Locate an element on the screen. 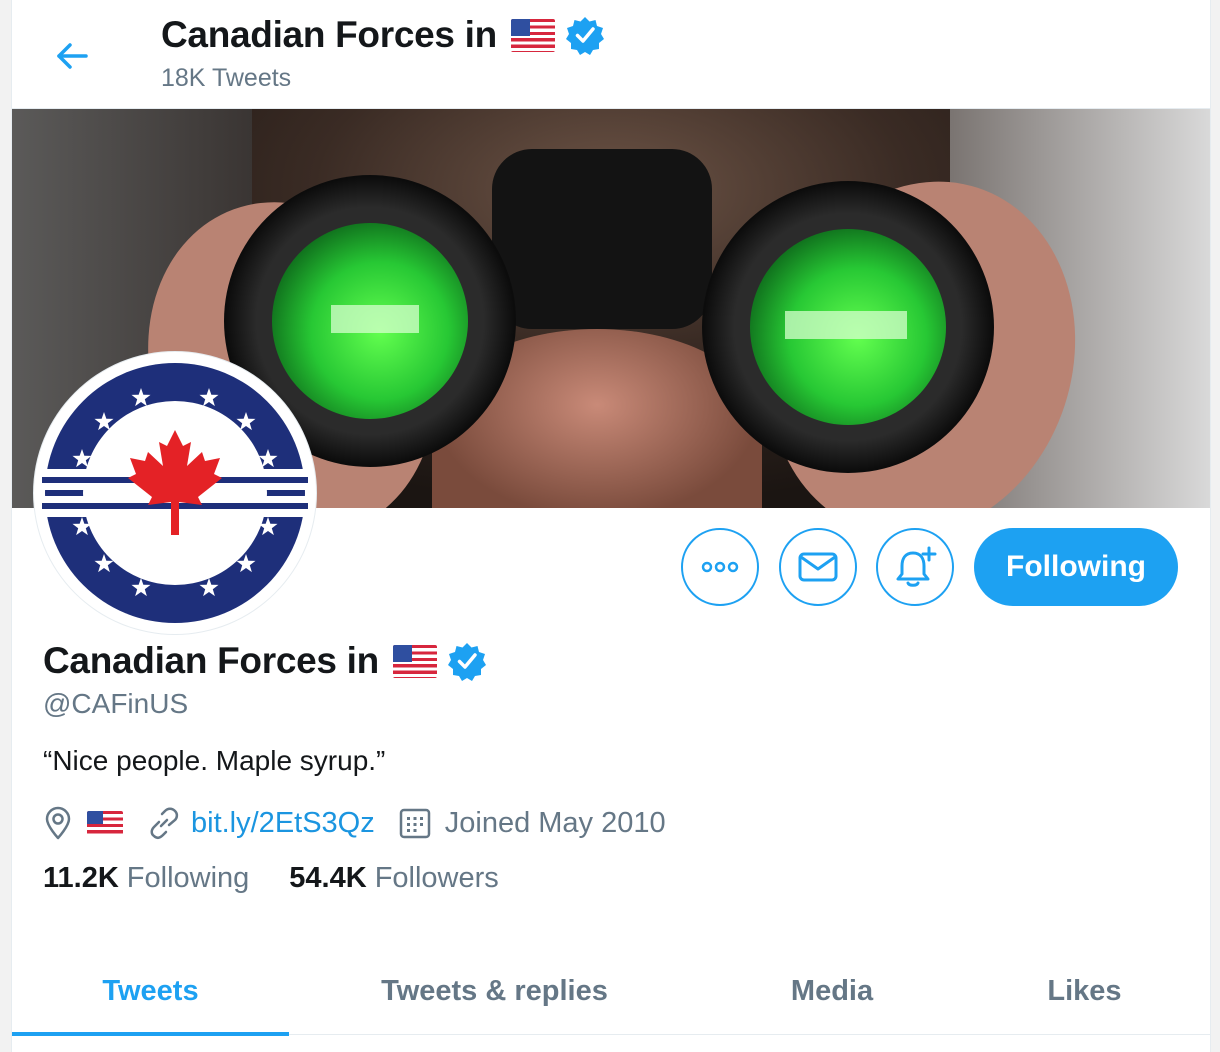 This screenshot has width=1220, height=1052. following-stat: 11.2K Following is located at coordinates (146, 878).